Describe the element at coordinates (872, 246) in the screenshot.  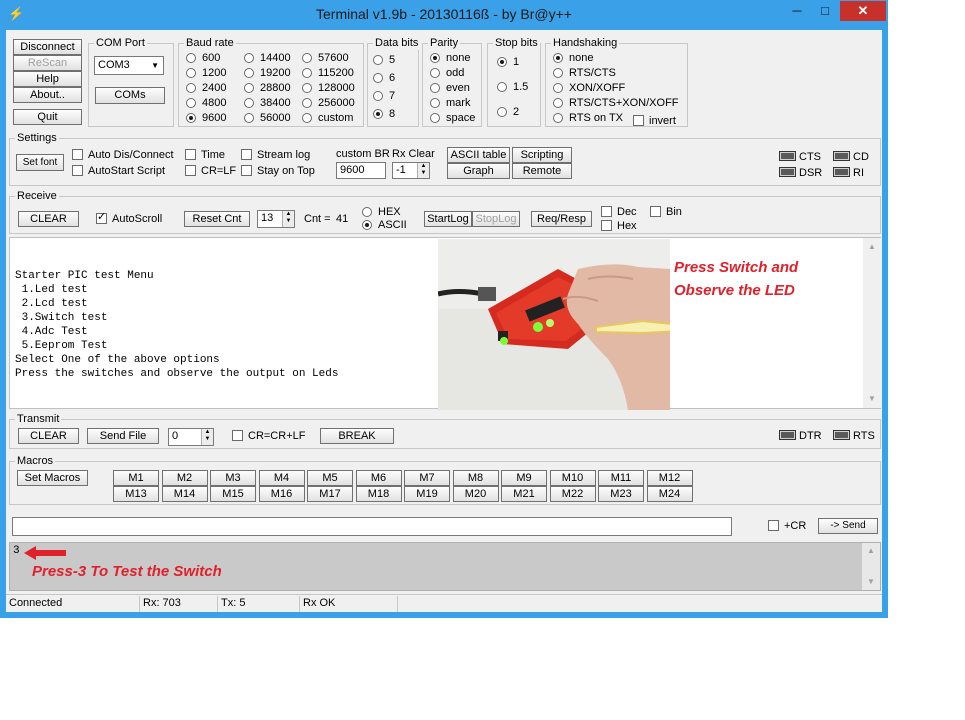
I see `scroll-up-icon: ▲` at that location.